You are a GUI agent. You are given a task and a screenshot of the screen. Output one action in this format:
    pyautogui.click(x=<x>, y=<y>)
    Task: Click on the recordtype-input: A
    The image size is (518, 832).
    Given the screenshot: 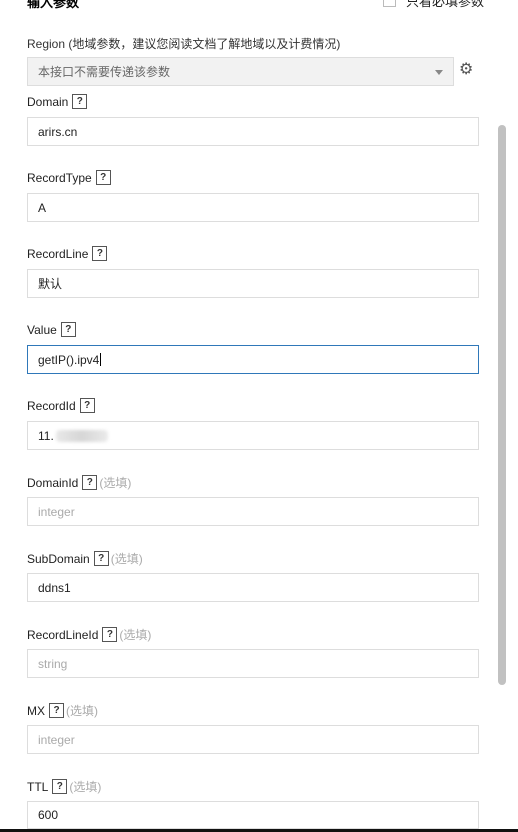 What is the action you would take?
    pyautogui.click(x=253, y=207)
    